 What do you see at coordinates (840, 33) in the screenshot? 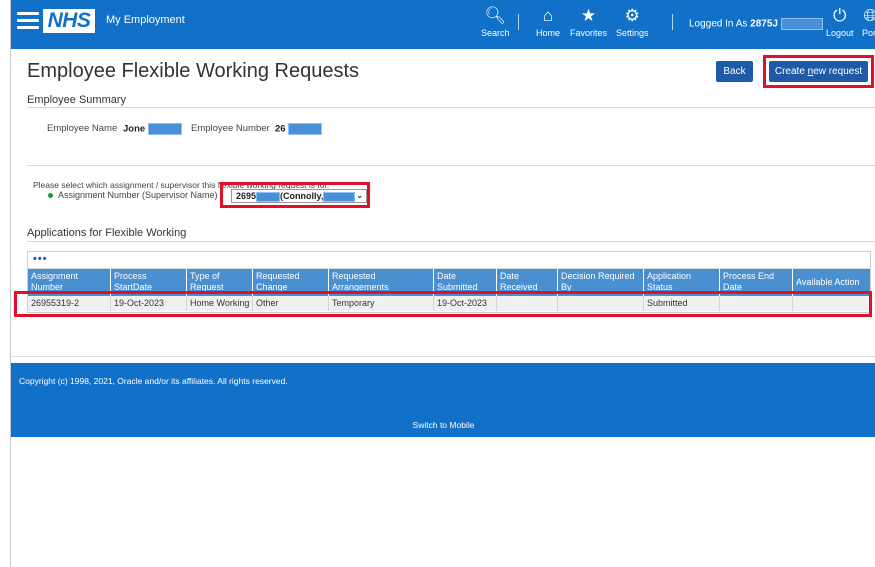
I see `logout-label: Logout` at bounding box center [840, 33].